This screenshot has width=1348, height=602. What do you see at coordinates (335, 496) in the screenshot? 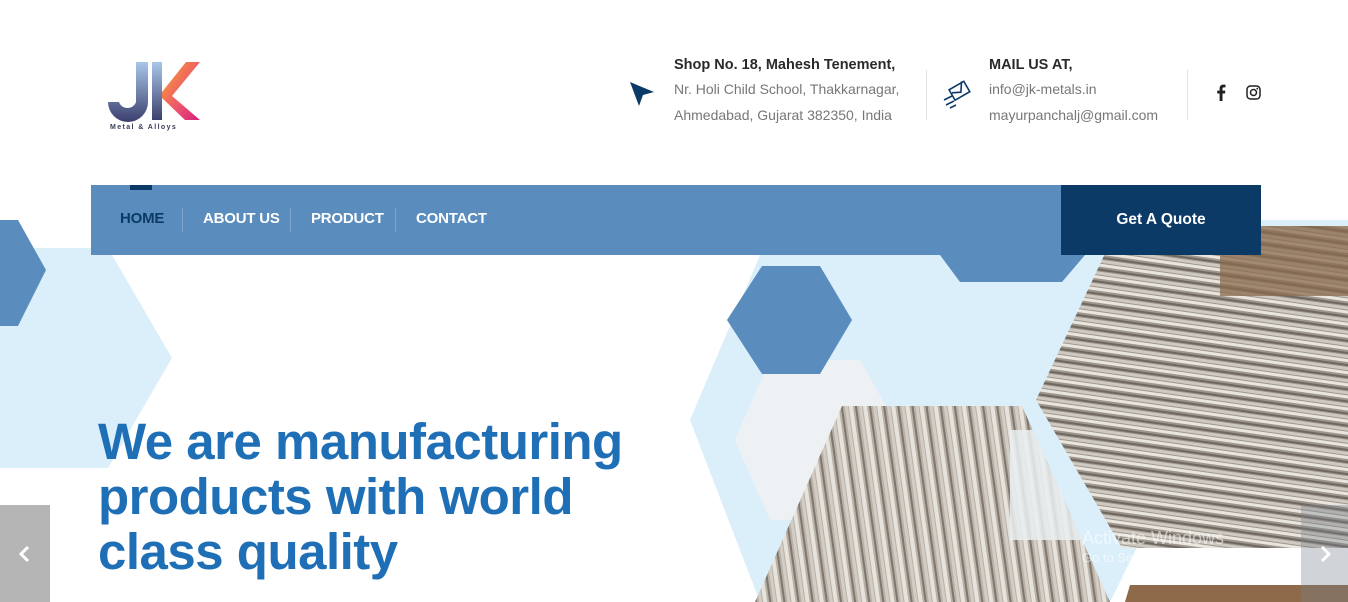
I see `headline-line: products with world` at bounding box center [335, 496].